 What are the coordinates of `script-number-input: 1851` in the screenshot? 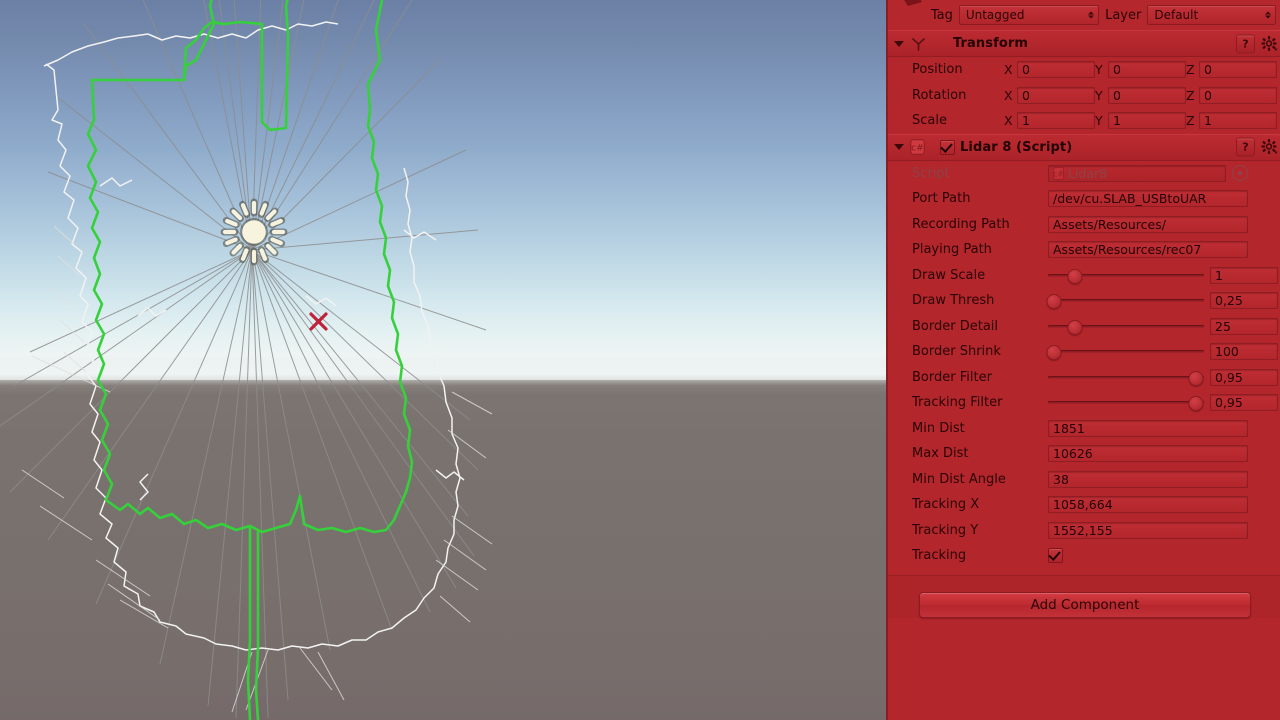 It's located at (1148, 428).